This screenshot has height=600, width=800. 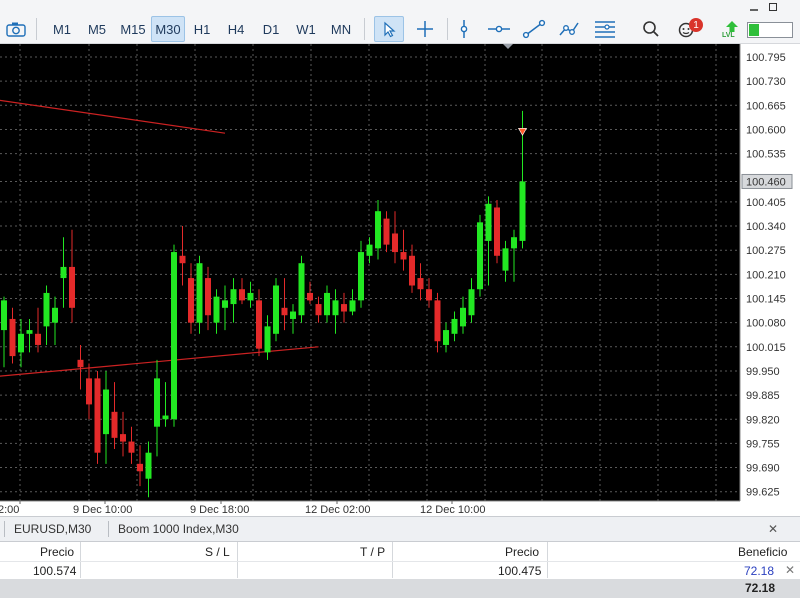 I want to click on timeframe-w1: W1, so click(x=306, y=29).